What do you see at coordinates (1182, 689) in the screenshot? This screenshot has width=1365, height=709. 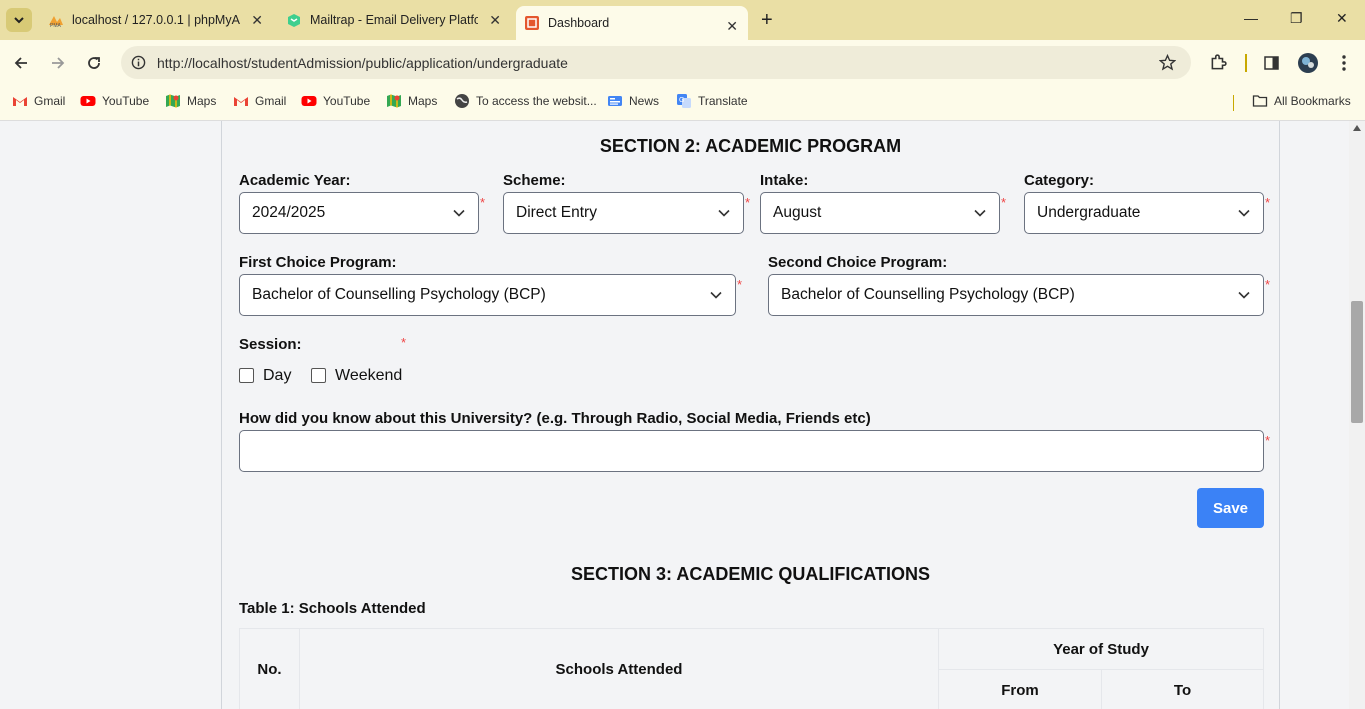 I see `to-header: To` at bounding box center [1182, 689].